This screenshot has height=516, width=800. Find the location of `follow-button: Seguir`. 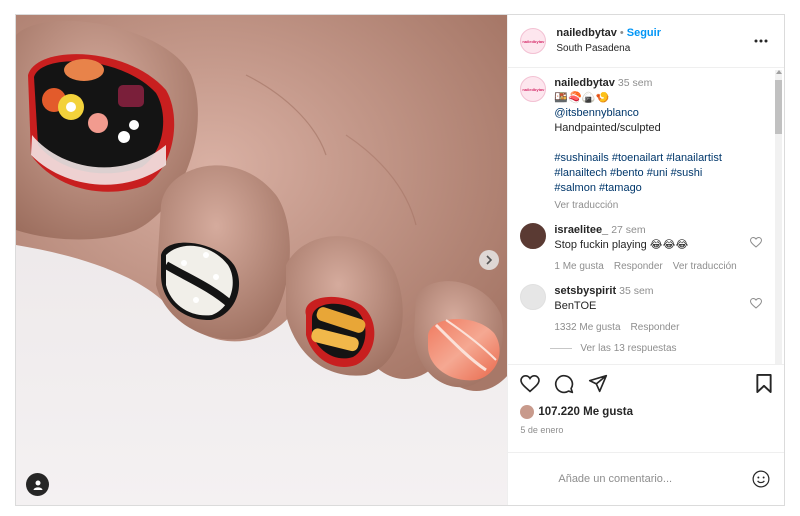

follow-button: Seguir is located at coordinates (644, 33).